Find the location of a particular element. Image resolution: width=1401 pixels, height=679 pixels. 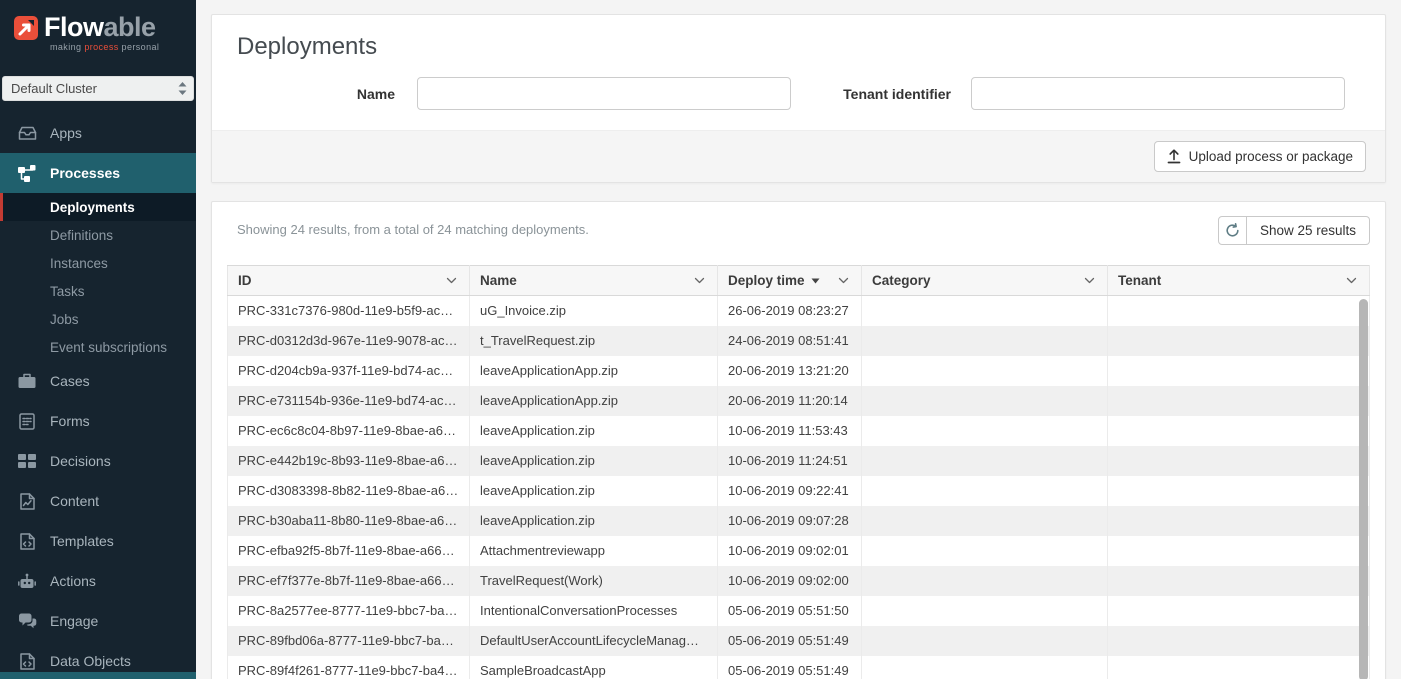

sidebar-subitem-deployments: Deployments is located at coordinates (98, 207).